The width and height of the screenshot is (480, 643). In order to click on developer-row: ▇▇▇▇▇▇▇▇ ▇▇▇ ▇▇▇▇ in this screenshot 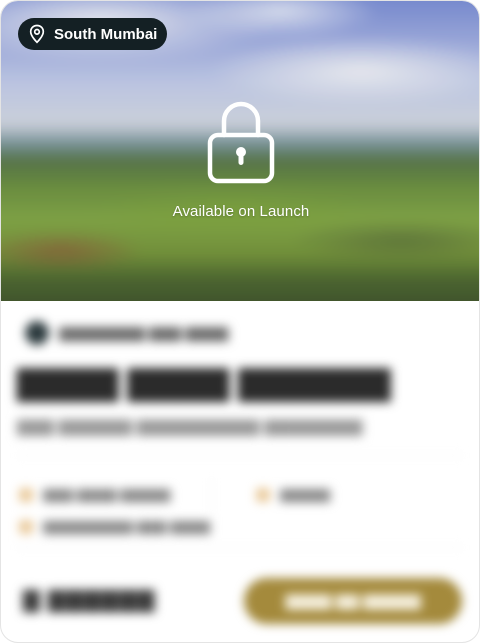, I will do `click(126, 333)`.